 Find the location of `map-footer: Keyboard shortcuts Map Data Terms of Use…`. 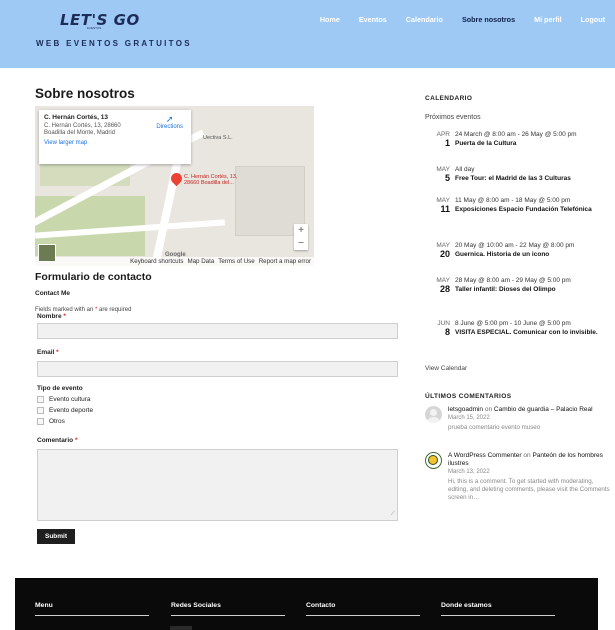

map-footer: Keyboard shortcuts Map Data Terms of Use… is located at coordinates (174, 261).